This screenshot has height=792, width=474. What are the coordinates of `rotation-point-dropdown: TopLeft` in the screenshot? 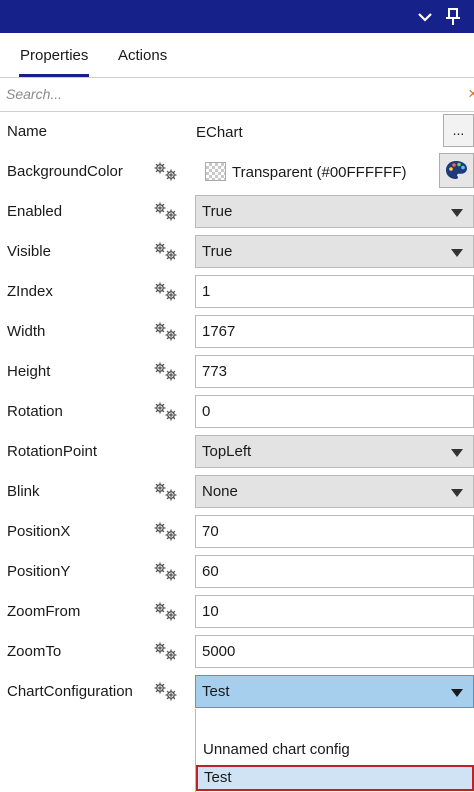 It's located at (334, 451).